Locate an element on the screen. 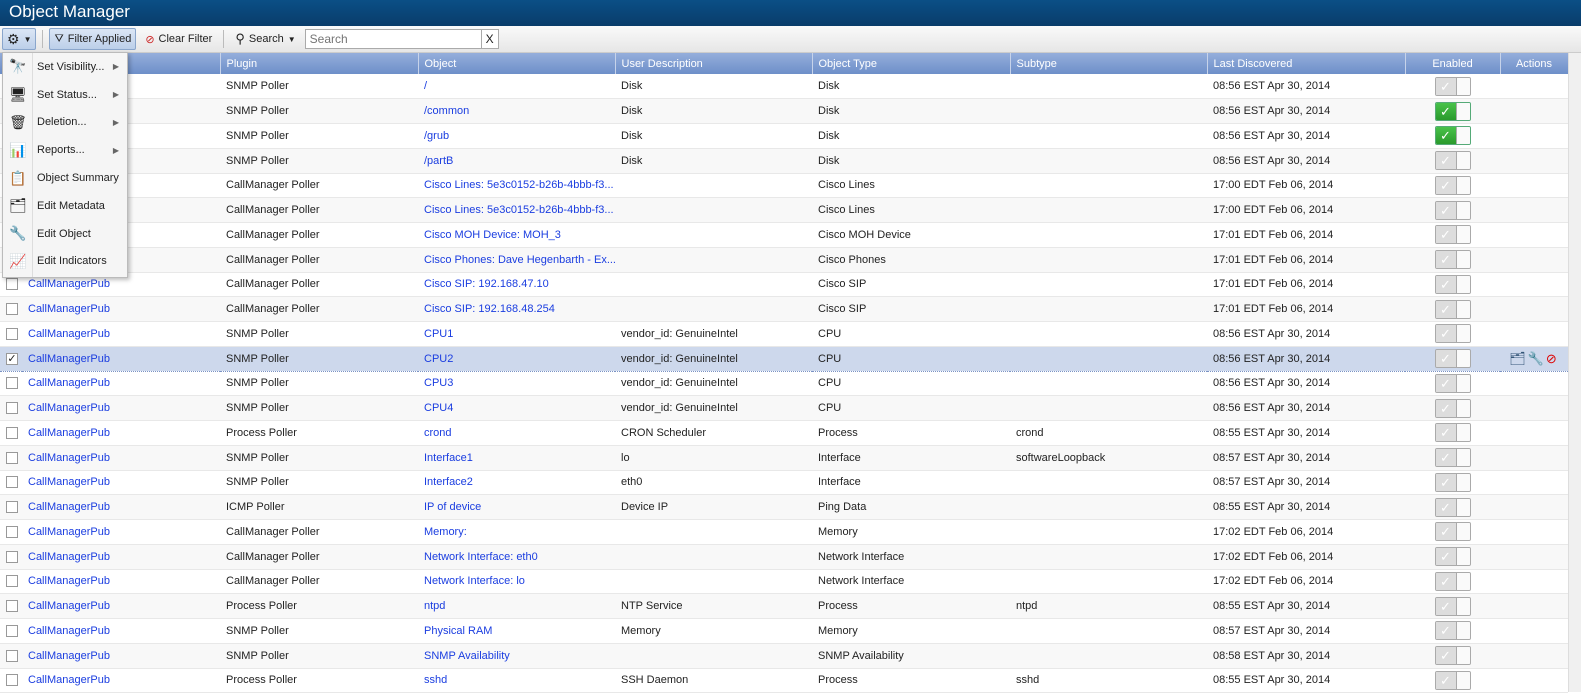  cell-object: CPU4 is located at coordinates (516, 408).